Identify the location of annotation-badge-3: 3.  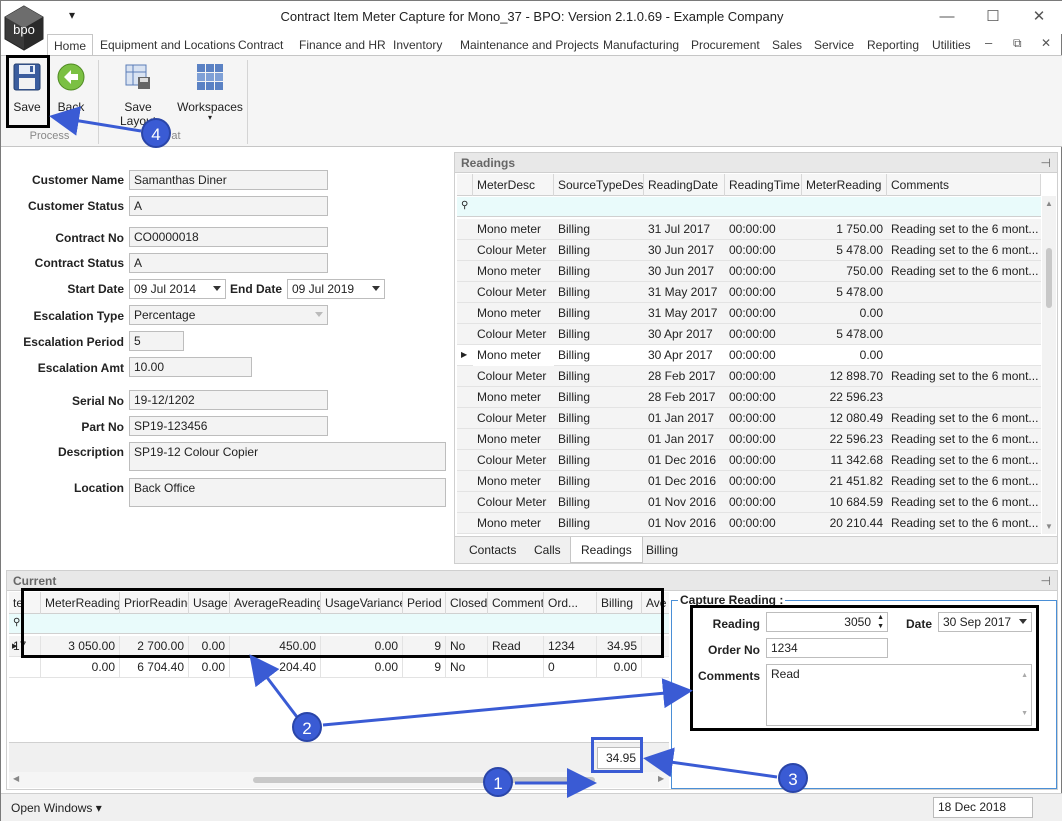
(793, 778).